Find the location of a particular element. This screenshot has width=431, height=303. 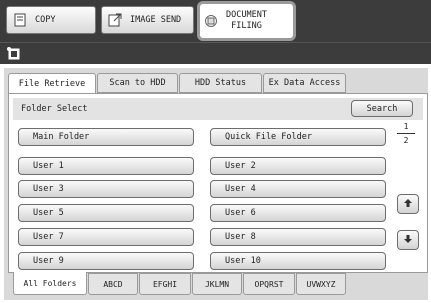

page-indicator: 1 2 is located at coordinates (406, 133).